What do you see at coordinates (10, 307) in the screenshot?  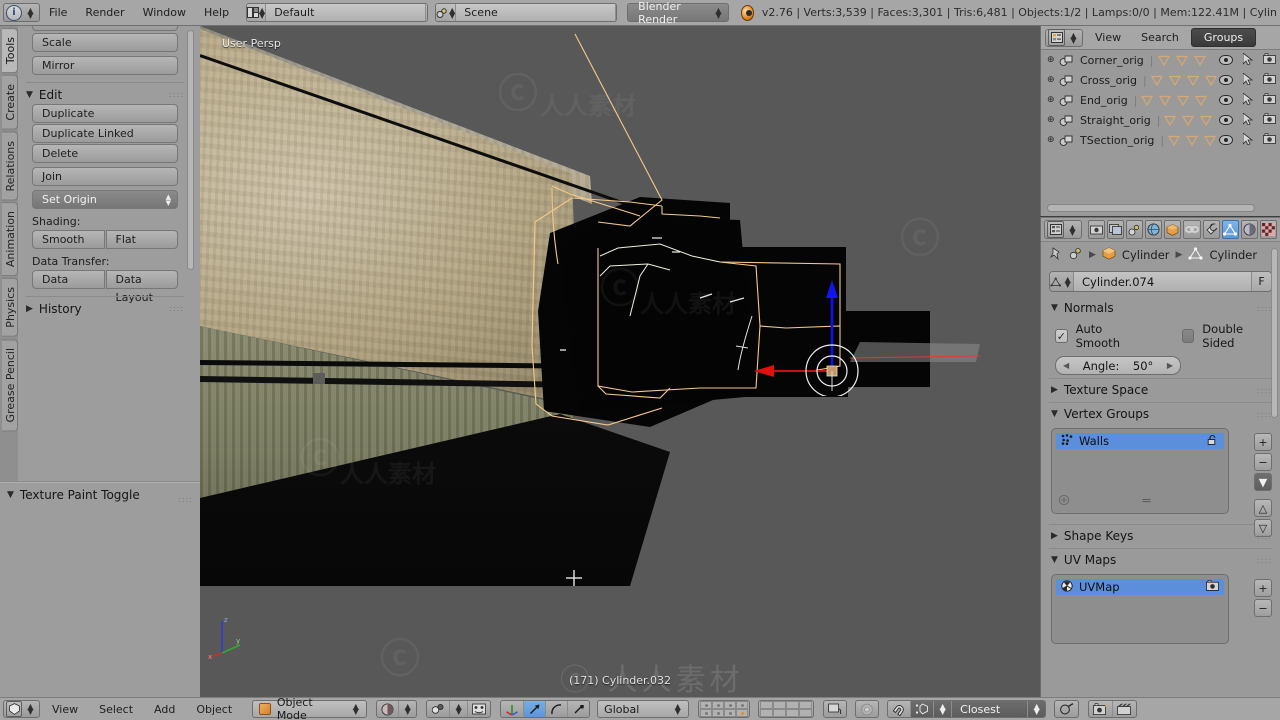 I see `tab-physics: Physics` at bounding box center [10, 307].